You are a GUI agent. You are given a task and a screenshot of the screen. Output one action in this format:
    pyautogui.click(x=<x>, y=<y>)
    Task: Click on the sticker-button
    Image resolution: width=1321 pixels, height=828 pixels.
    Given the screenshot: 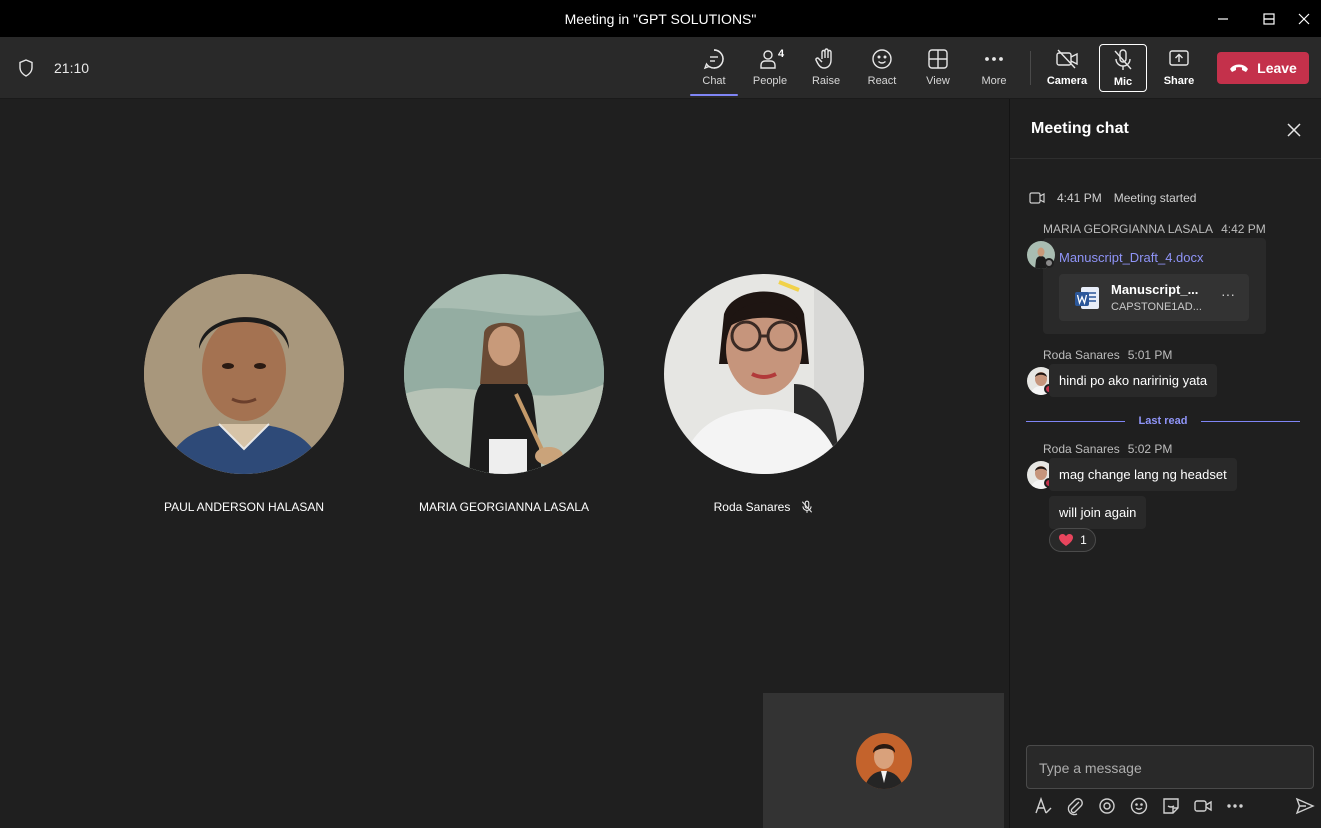 What is the action you would take?
    pyautogui.click(x=1171, y=806)
    